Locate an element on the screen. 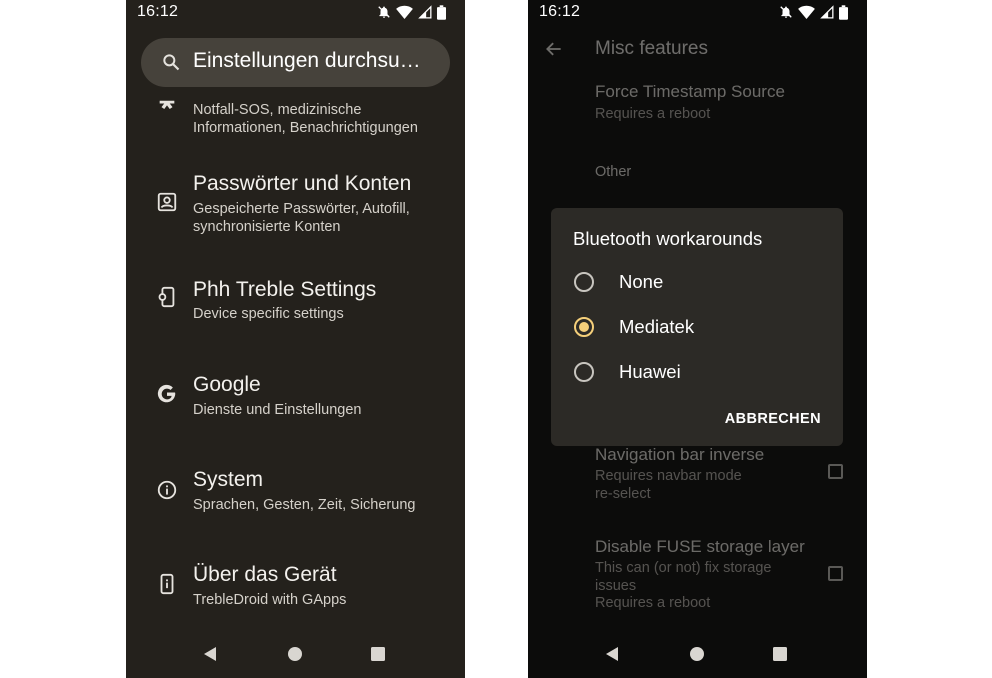 The image size is (992, 678). page-title: Misc features is located at coordinates (651, 48).